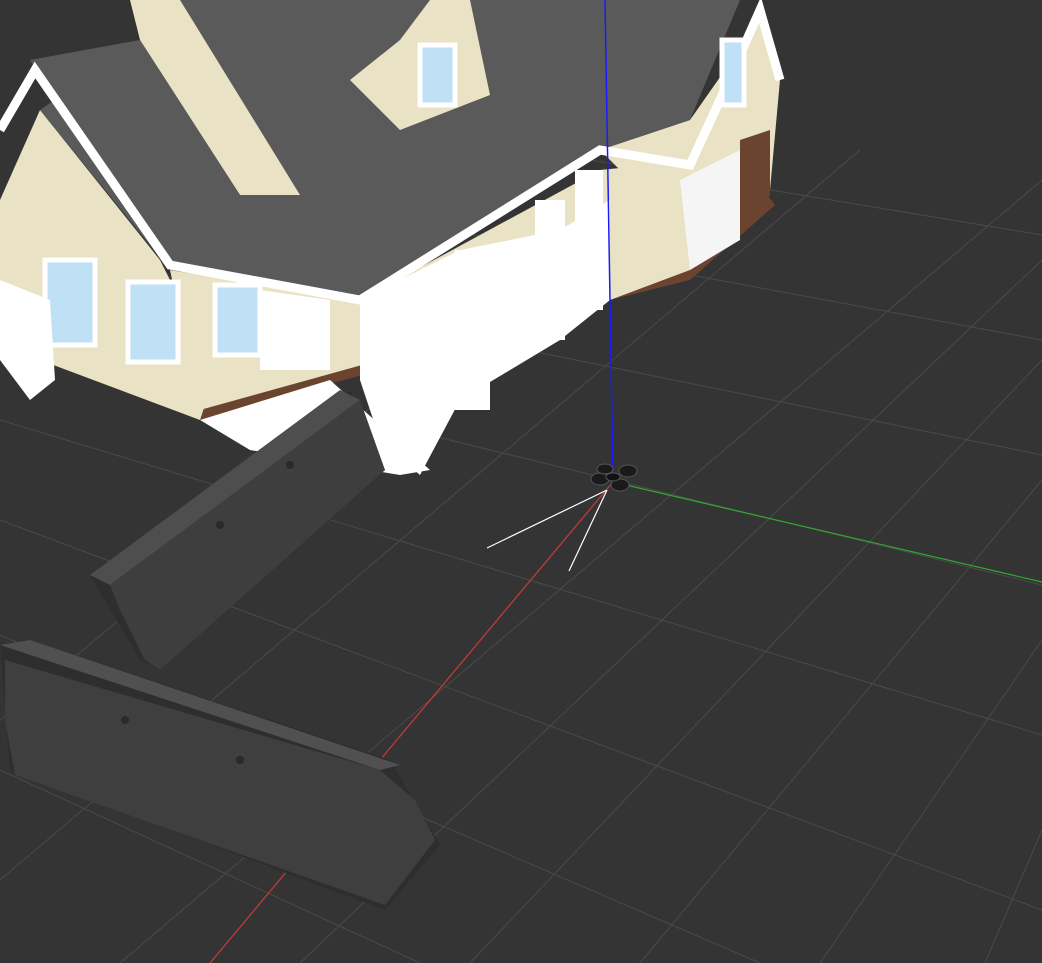  What do you see at coordinates (827, 532) in the screenshot?
I see `y-axis` at bounding box center [827, 532].